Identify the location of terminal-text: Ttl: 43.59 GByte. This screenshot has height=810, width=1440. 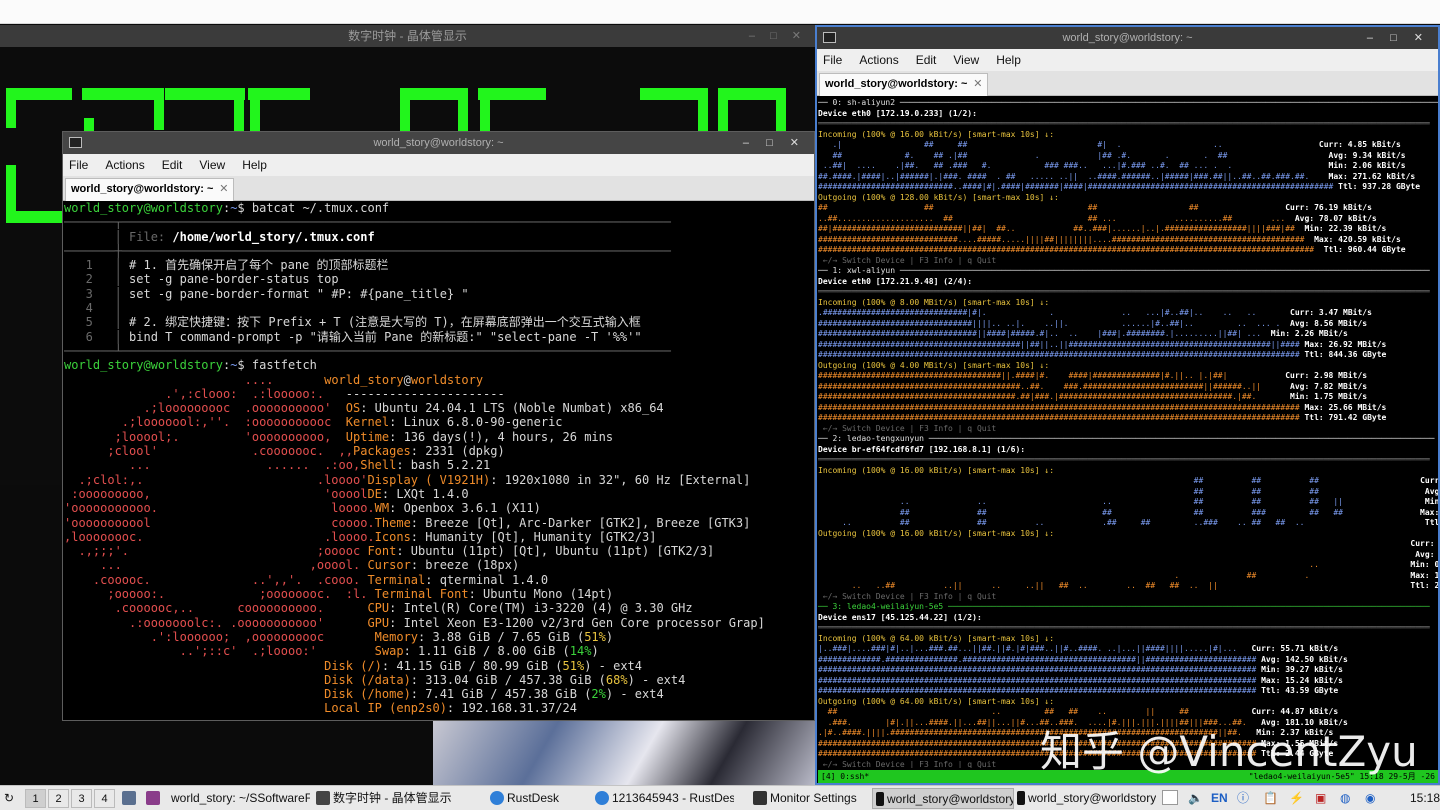
(1297, 690).